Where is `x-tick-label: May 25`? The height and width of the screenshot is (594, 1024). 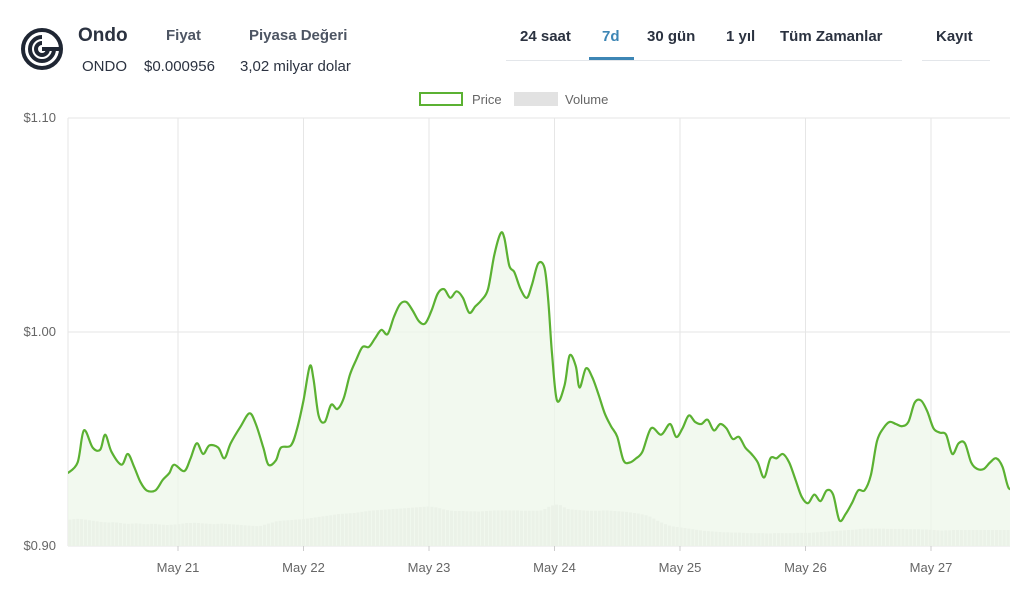 x-tick-label: May 25 is located at coordinates (680, 567).